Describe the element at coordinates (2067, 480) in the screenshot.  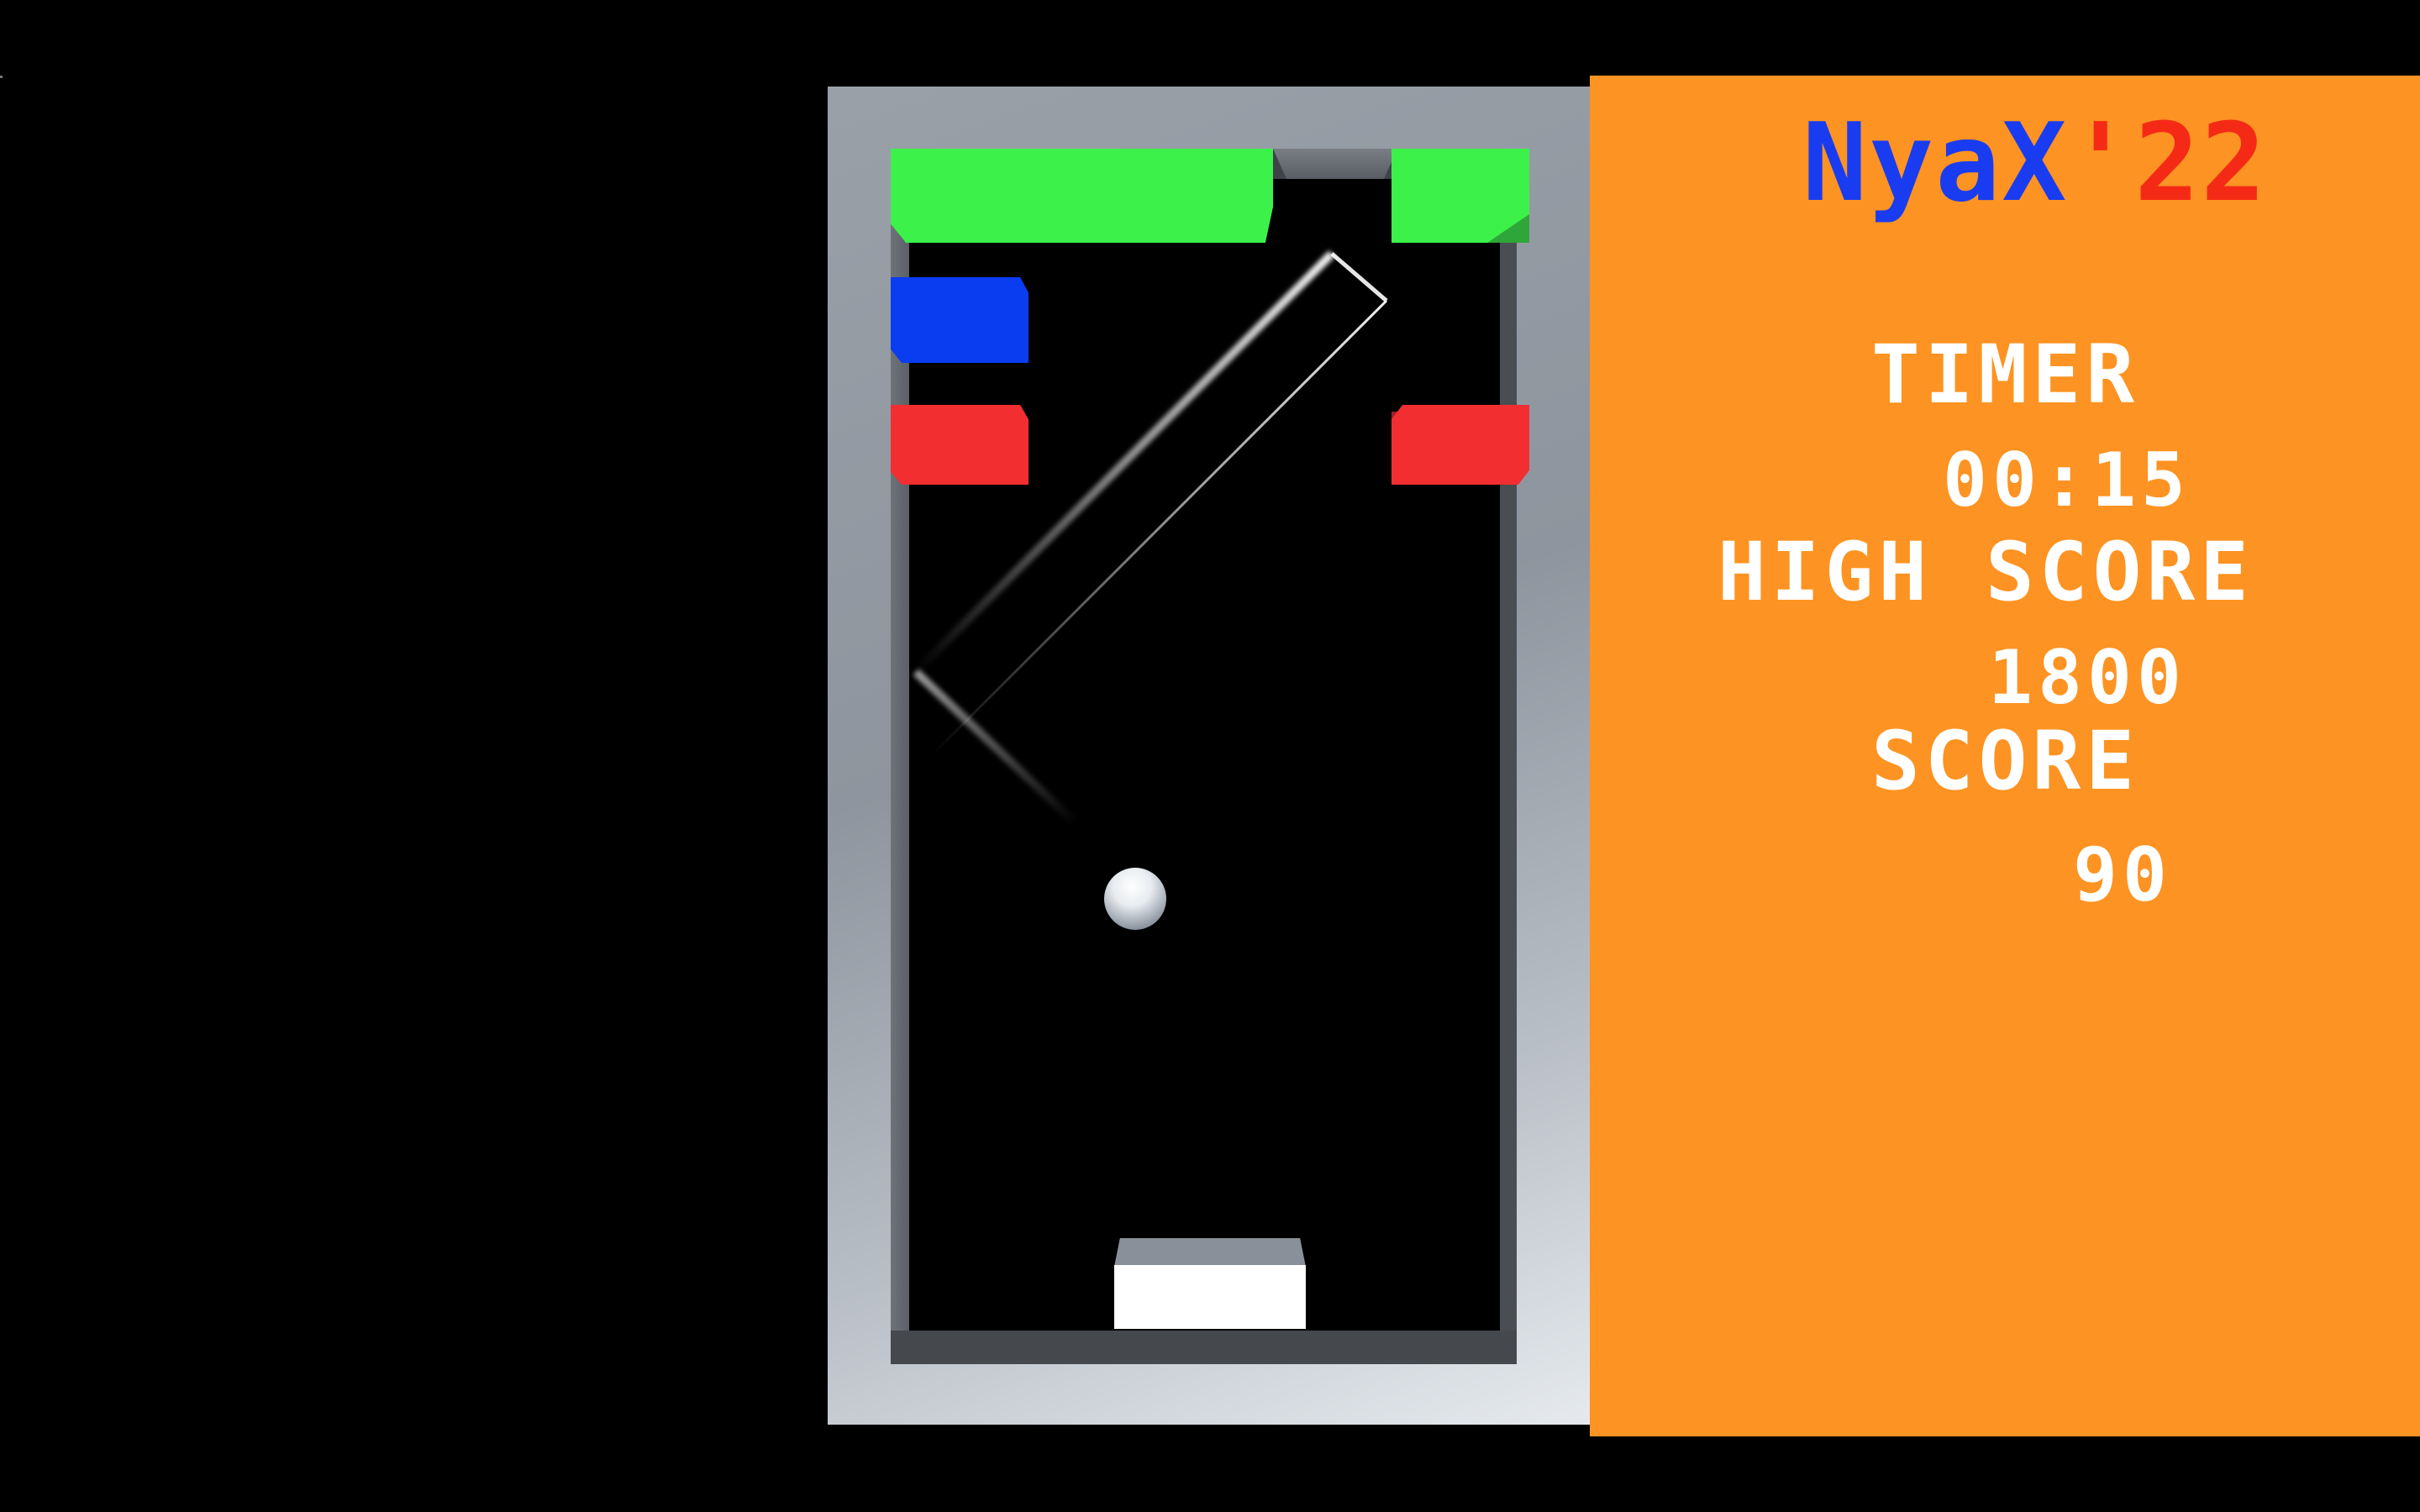
I see `timer-value: 00:15` at that location.